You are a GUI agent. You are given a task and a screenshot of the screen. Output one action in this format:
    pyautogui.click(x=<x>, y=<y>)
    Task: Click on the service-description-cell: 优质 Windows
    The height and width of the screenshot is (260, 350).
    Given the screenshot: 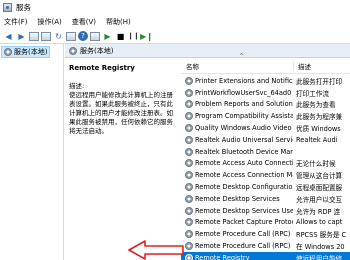 What is the action you would take?
    pyautogui.click(x=318, y=129)
    